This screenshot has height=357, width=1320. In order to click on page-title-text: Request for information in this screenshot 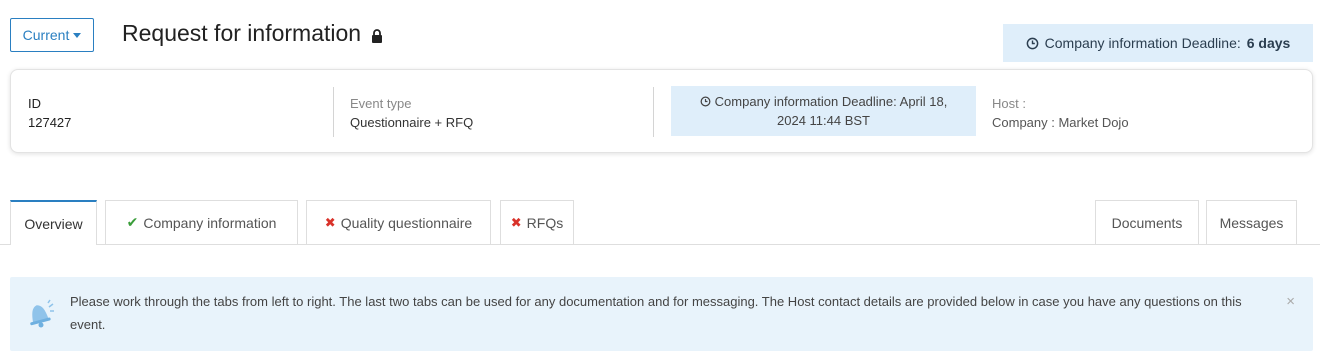, I will do `click(242, 33)`.